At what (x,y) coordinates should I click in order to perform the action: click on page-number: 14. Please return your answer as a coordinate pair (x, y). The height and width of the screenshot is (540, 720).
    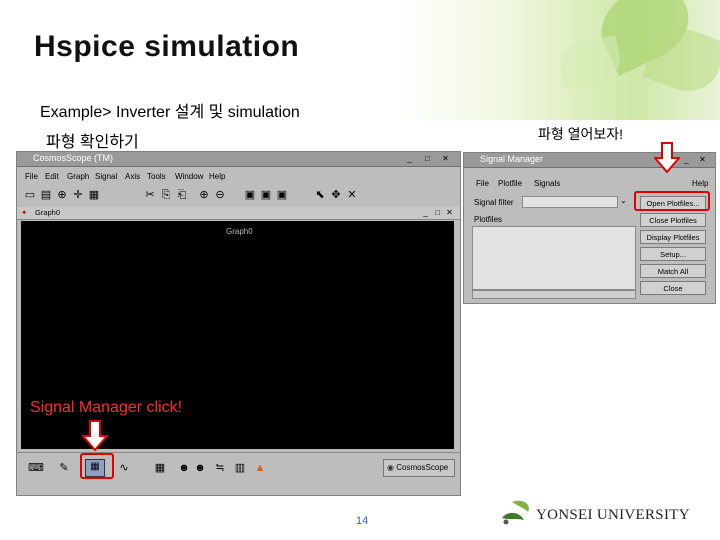
    Looking at the image, I should click on (362, 521).